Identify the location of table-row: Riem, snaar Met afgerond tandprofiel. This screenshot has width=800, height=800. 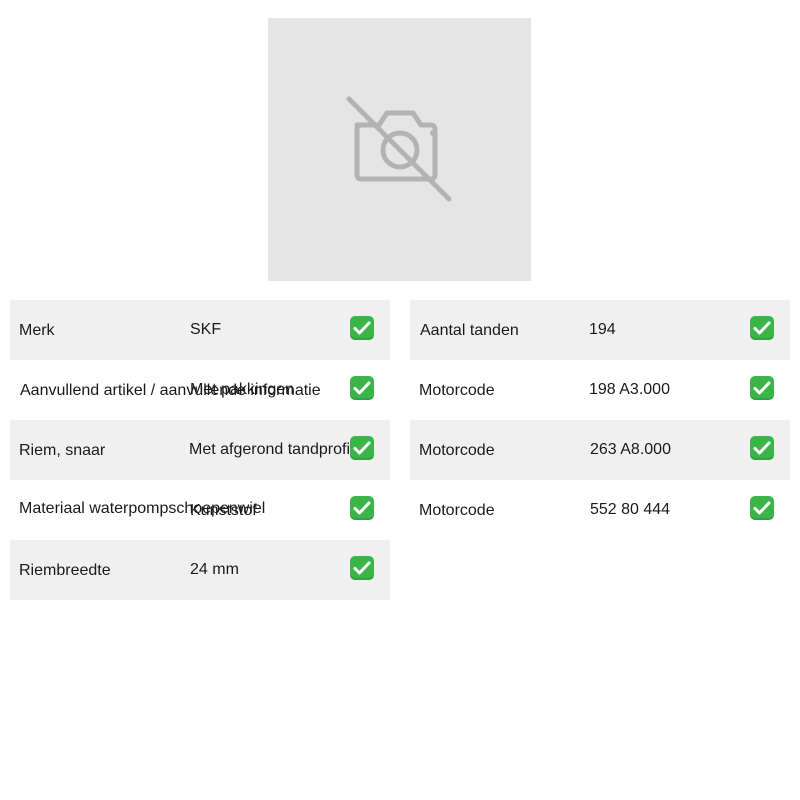
(200, 450).